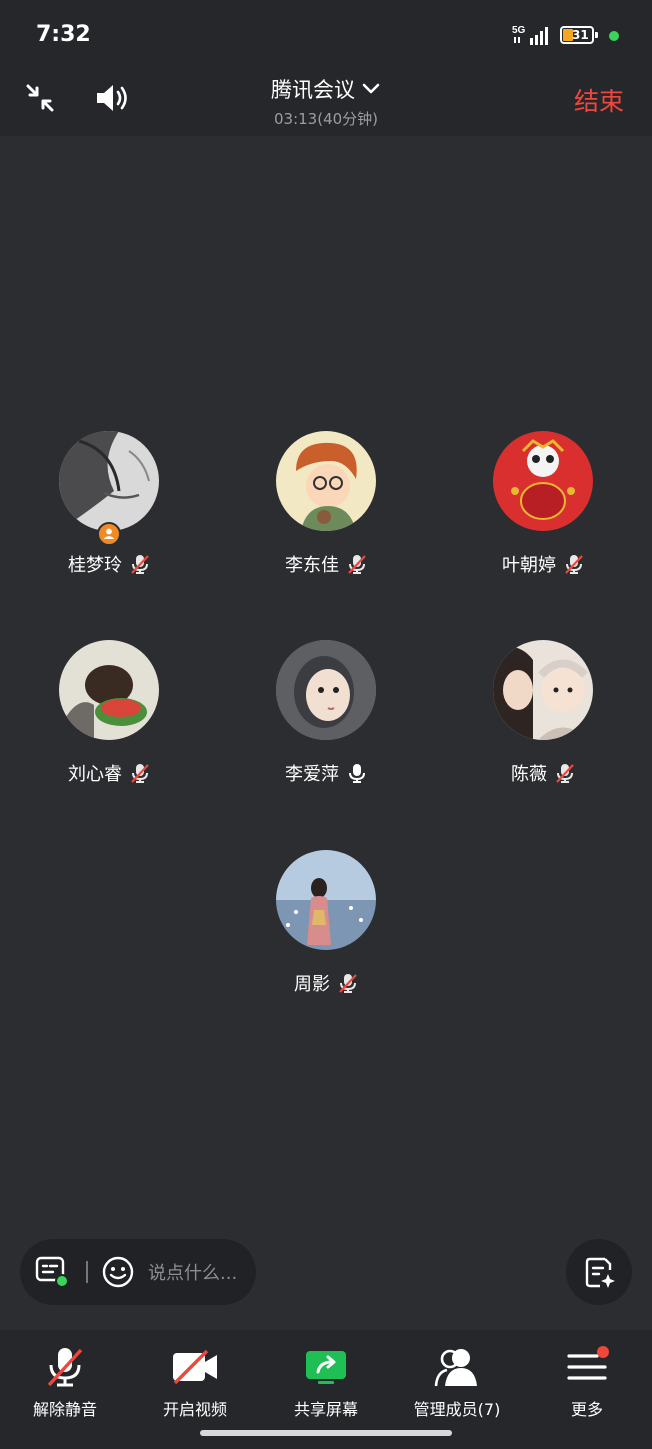  Describe the element at coordinates (614, 36) in the screenshot. I see `privacy-indicator-dot` at that location.